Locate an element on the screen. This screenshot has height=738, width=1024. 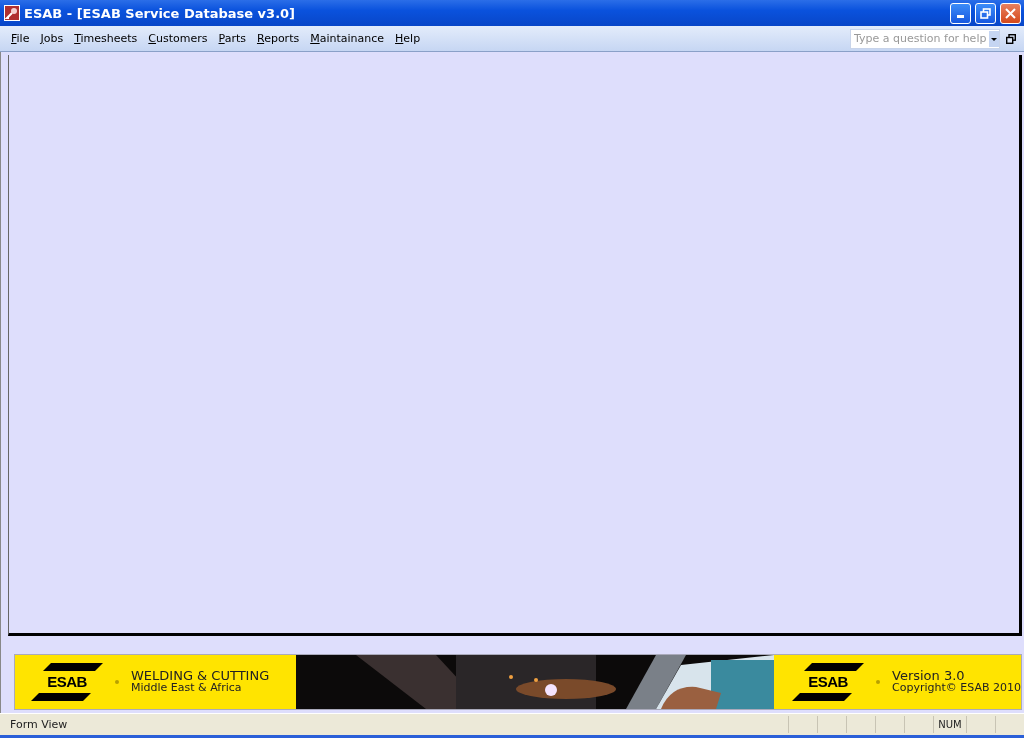
close-icon is located at coordinates (1010, 13).